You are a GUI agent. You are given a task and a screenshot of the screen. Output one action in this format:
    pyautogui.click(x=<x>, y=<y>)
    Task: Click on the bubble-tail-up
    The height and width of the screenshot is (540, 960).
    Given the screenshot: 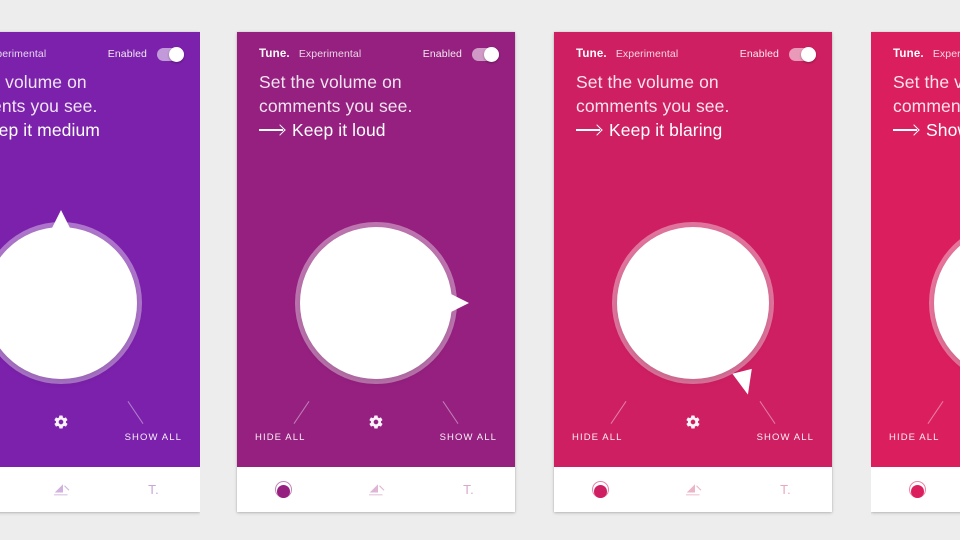 What is the action you would take?
    pyautogui.click(x=61, y=221)
    